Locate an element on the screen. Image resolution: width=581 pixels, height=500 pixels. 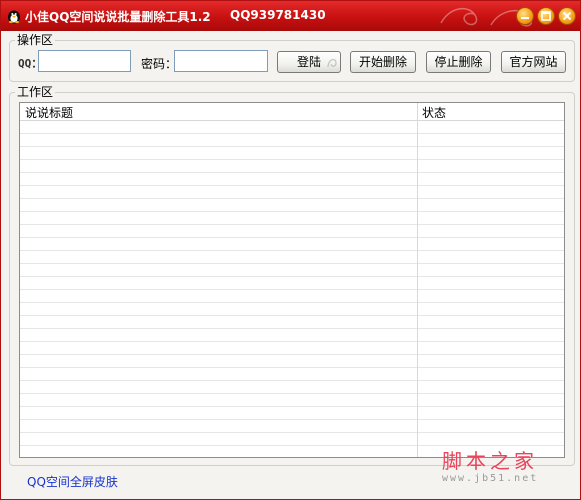
close-icon is located at coordinates (567, 16).